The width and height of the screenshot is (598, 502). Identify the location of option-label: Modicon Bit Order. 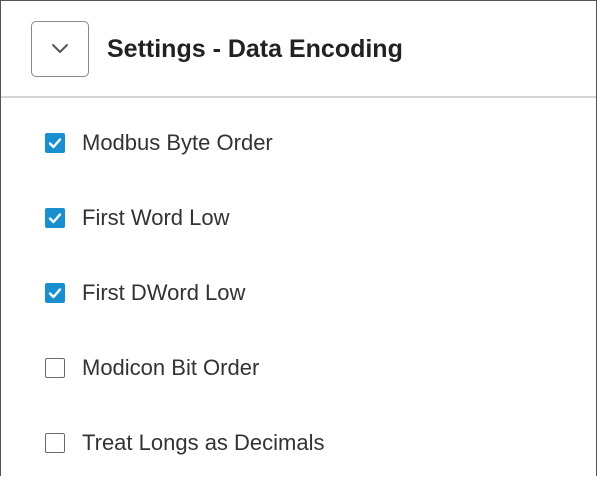
(171, 367).